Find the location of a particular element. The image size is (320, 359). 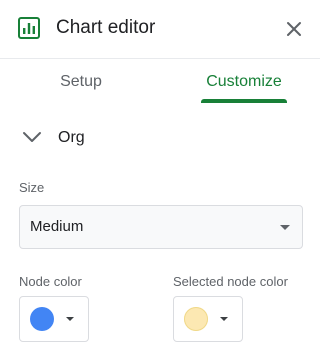

selected-node-color-picker is located at coordinates (208, 319).